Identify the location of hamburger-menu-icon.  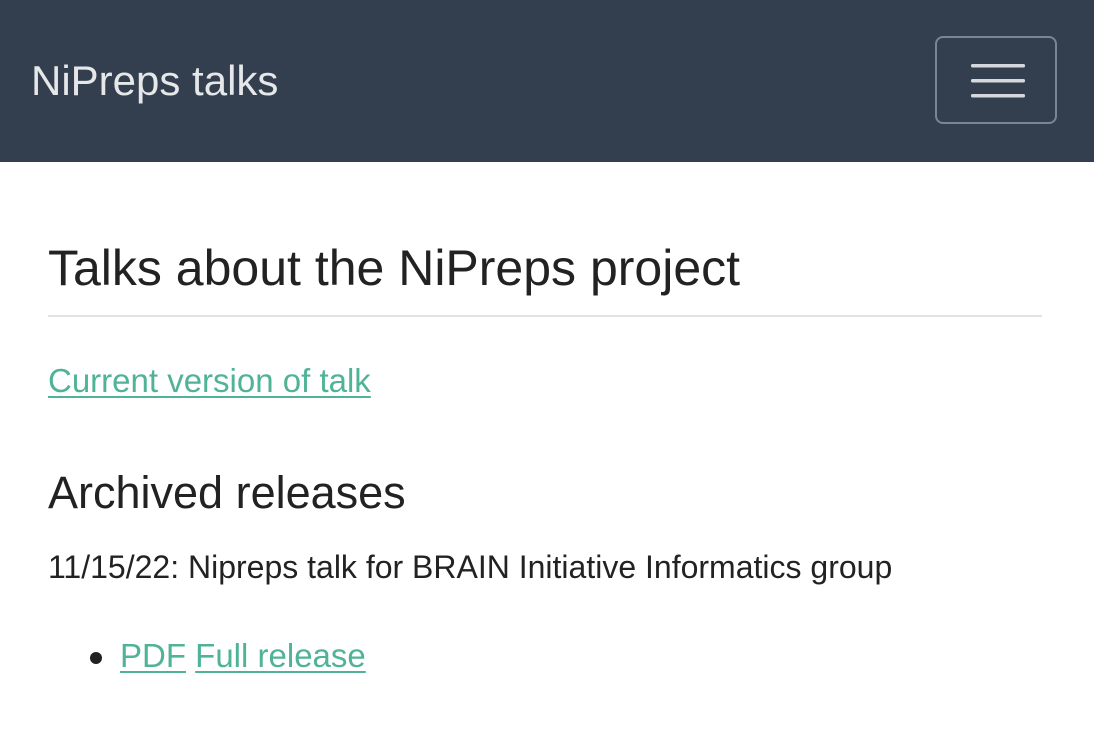
(998, 81).